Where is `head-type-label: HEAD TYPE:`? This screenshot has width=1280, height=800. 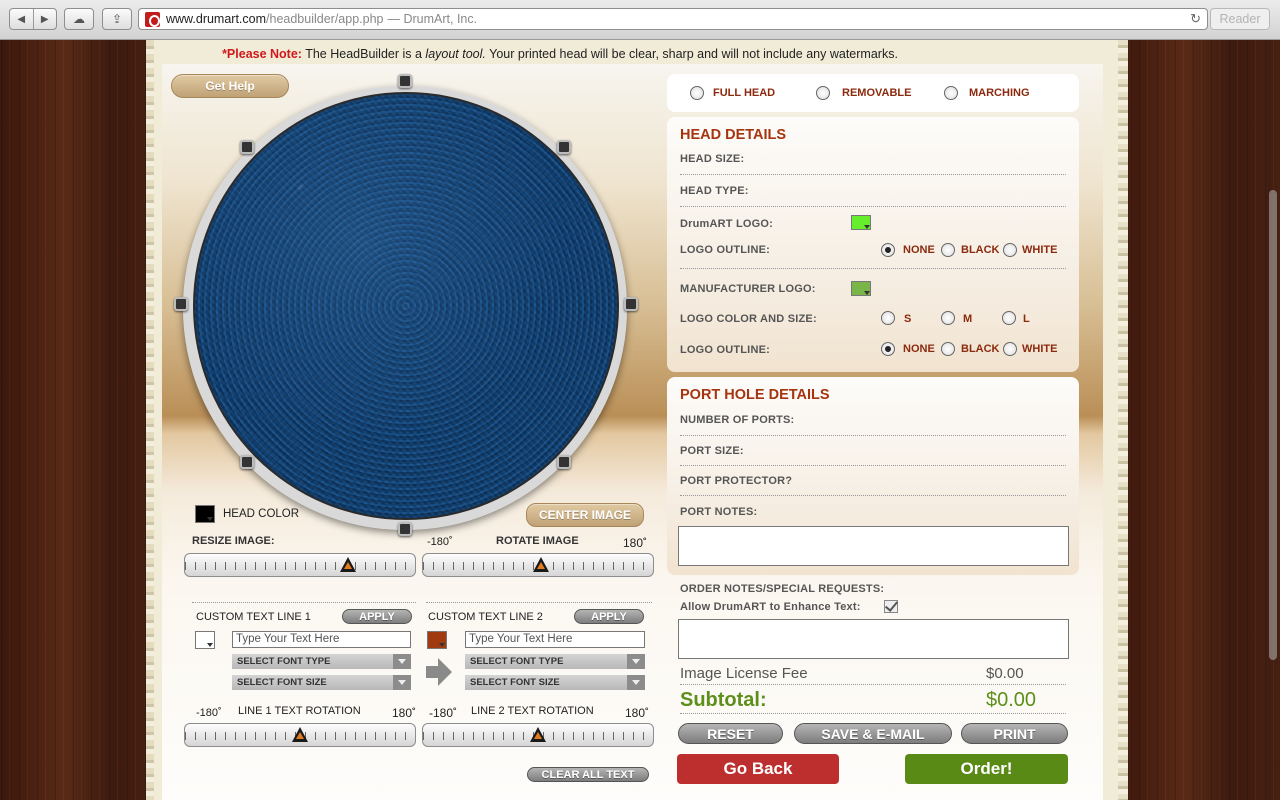
head-type-label: HEAD TYPE: is located at coordinates (714, 191).